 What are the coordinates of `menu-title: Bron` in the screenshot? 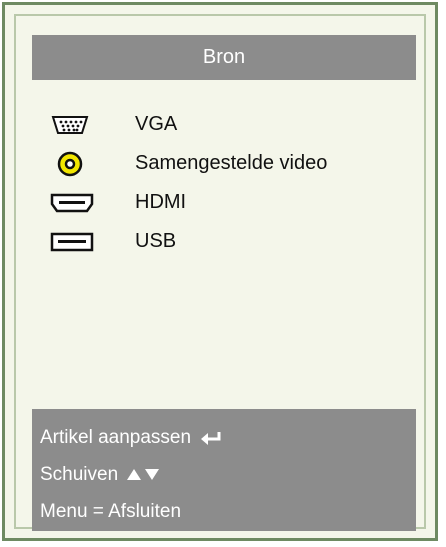 It's located at (224, 57).